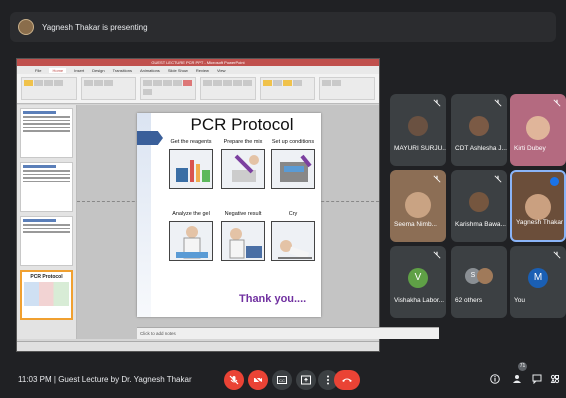  I want to click on info-icon, so click(495, 379).